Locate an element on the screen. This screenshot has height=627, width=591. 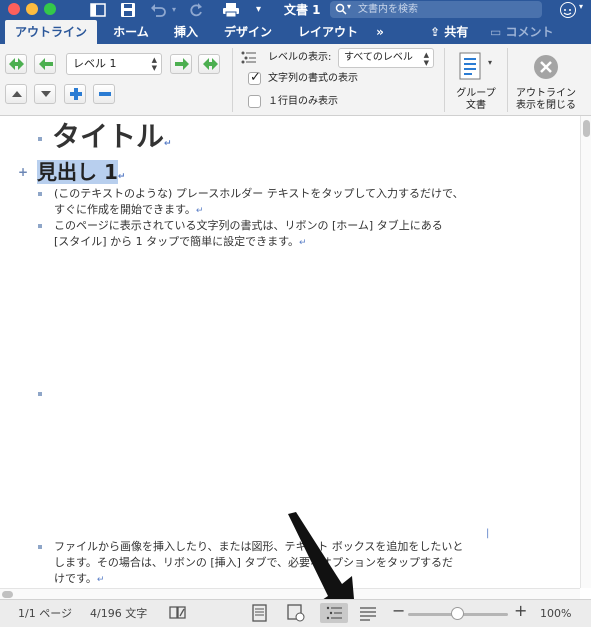
zoom-percentage: 100% is located at coordinates (555, 614).